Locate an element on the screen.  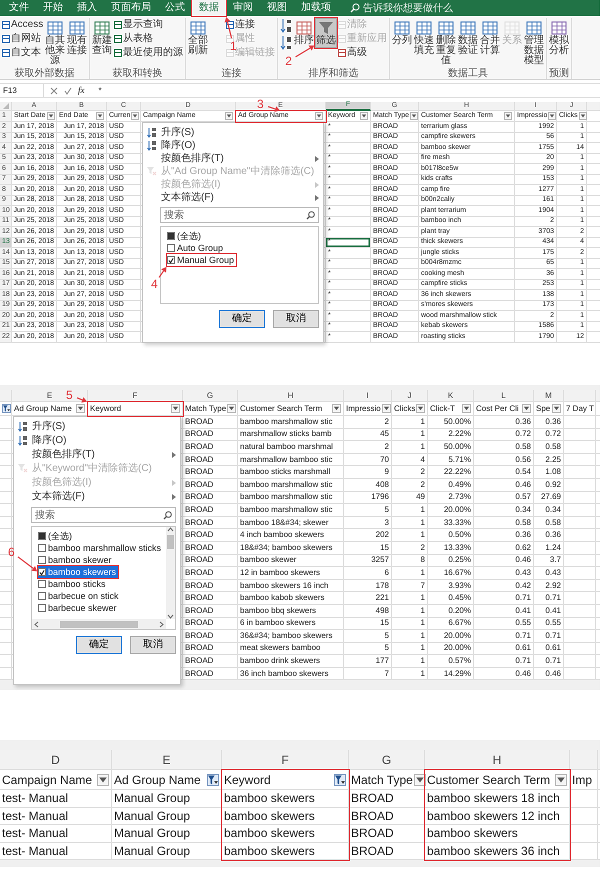
ribbon-button: 新建查询 is located at coordinates (102, 38).